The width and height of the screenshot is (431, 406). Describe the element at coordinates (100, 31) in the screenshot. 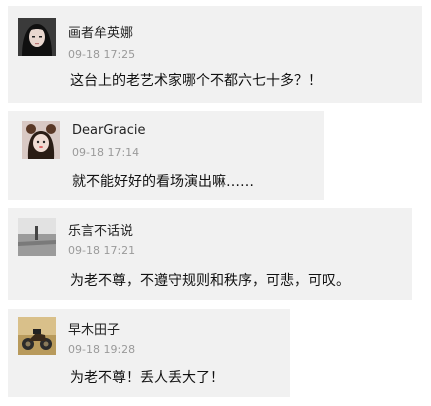

I see `username: 画者牟英娜` at that location.